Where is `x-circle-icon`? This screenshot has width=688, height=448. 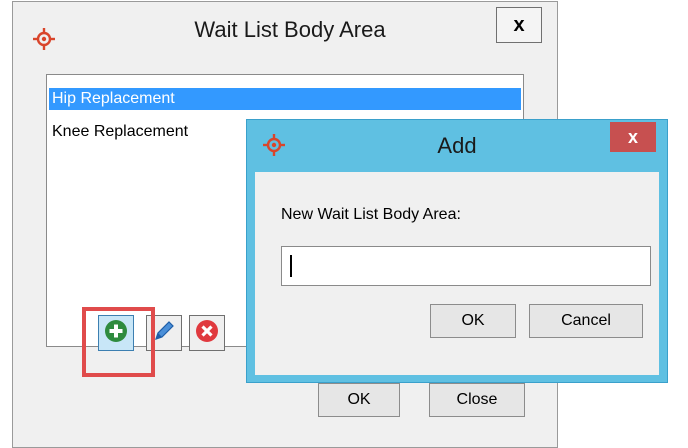 x-circle-icon is located at coordinates (207, 333).